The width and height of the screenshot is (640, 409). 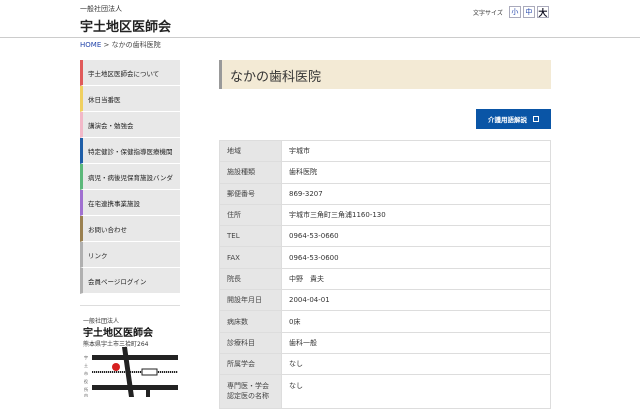 I want to click on sidebar-item-label: 会員ページログイン, so click(x=117, y=281).